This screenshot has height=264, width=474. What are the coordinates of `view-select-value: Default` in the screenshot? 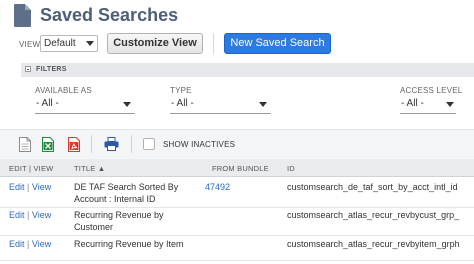 It's located at (60, 43).